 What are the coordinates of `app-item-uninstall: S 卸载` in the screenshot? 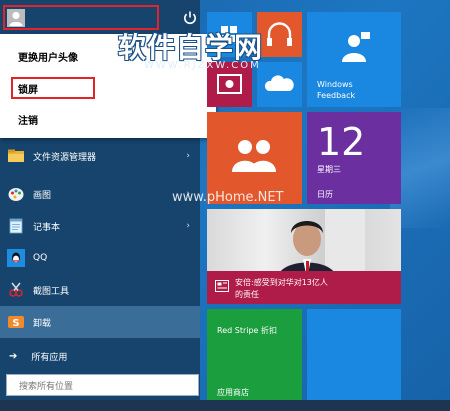 It's located at (100, 322).